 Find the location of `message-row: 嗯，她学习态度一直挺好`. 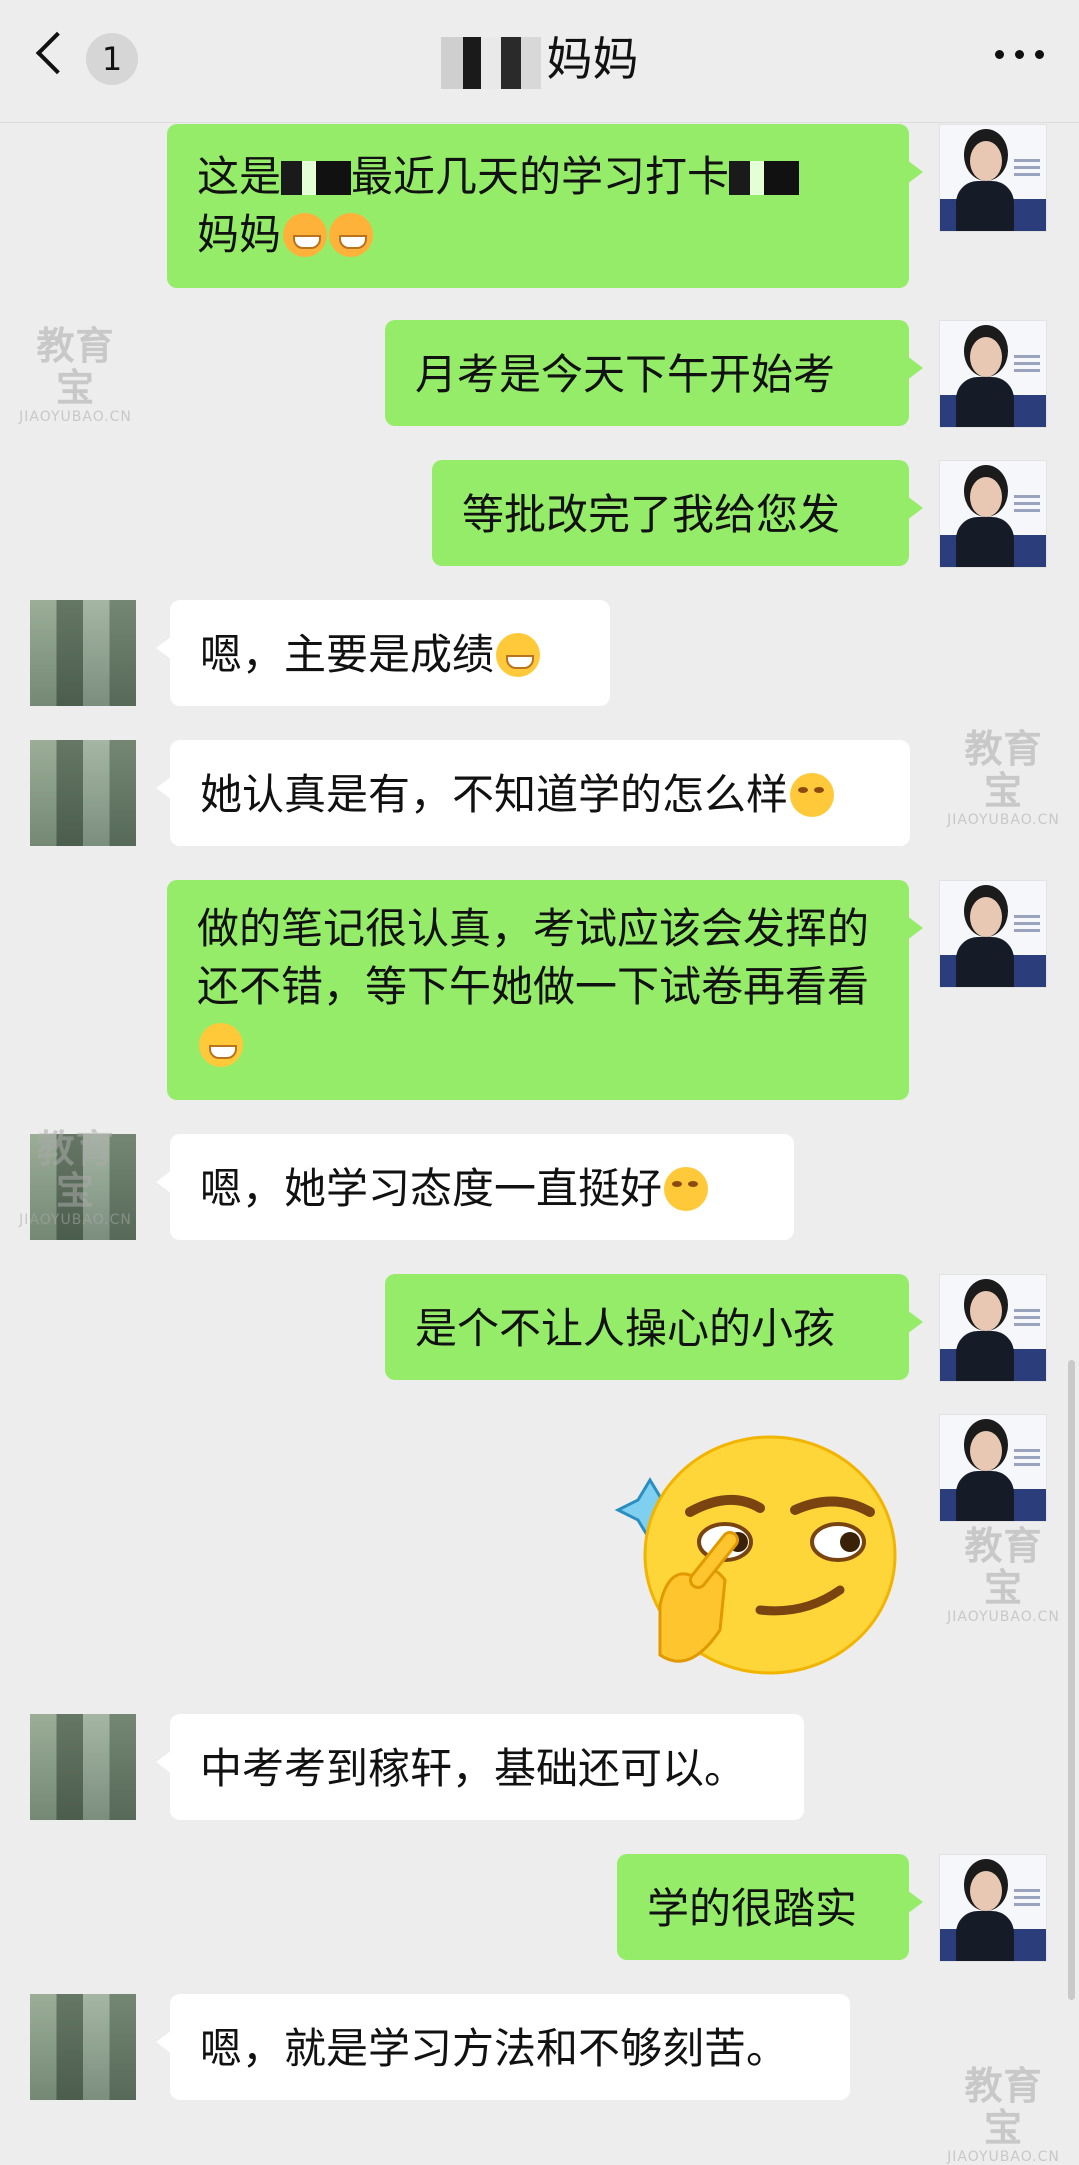

message-row: 嗯，她学习态度一直挺好 is located at coordinates (539, 1187).